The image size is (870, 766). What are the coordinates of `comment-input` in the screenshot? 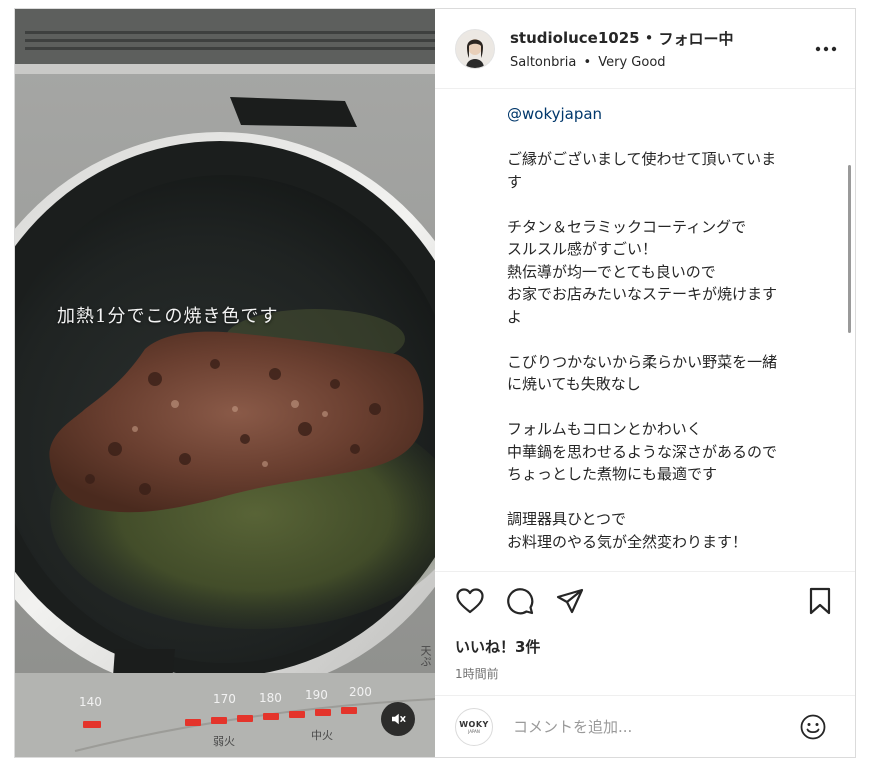 It's located at (655, 726).